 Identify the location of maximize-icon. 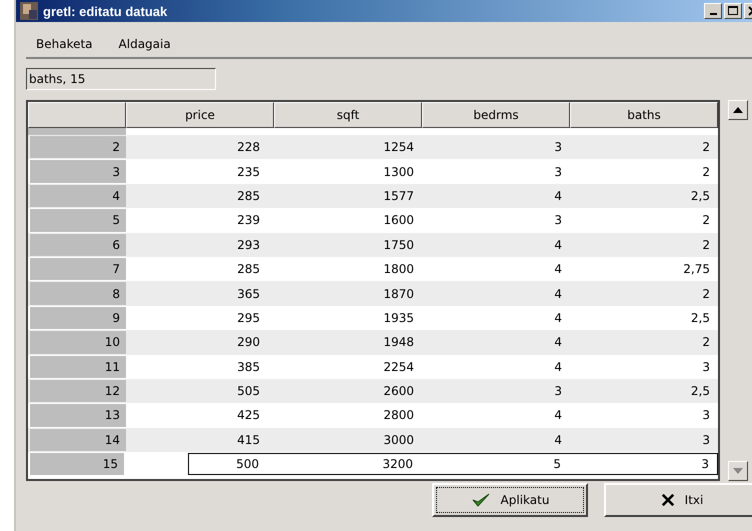
(733, 11).